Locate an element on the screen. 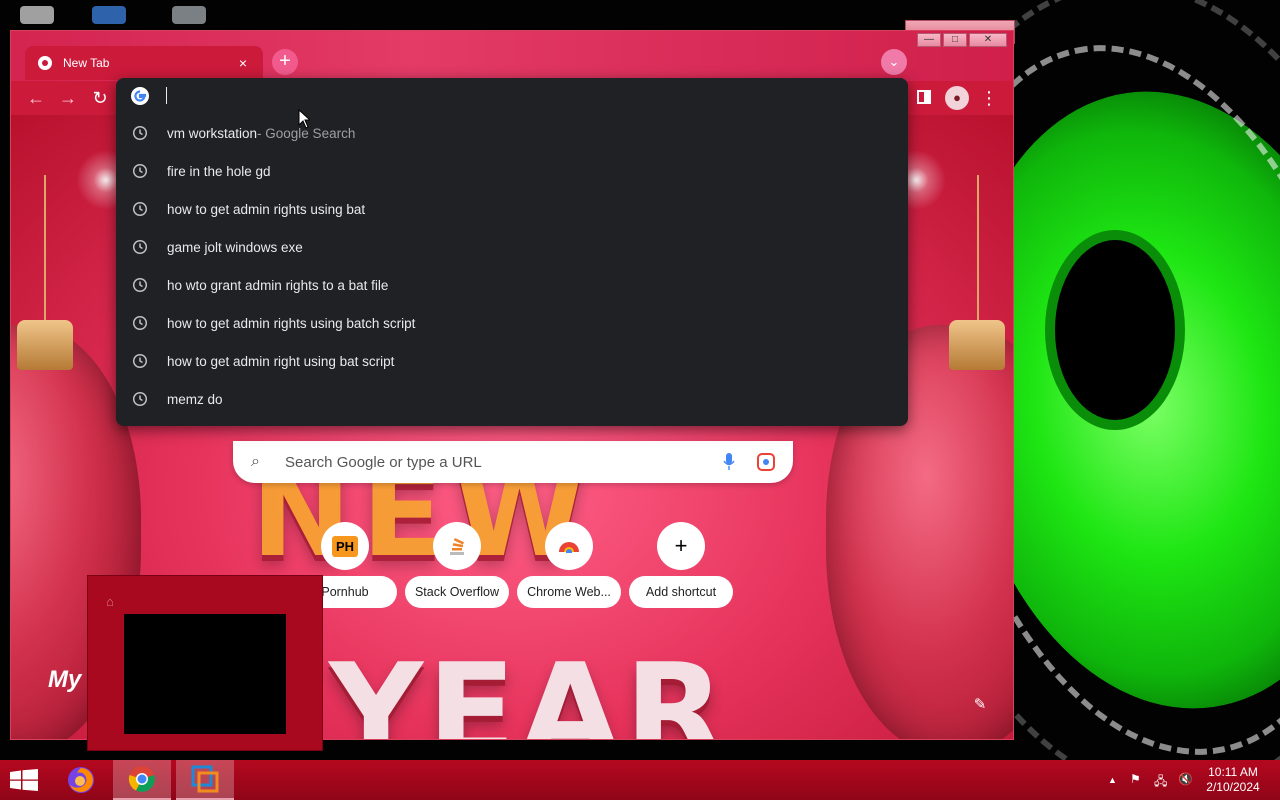 The width and height of the screenshot is (1280, 800). suggestion-item: how to get admin rights using bat is located at coordinates (512, 209).